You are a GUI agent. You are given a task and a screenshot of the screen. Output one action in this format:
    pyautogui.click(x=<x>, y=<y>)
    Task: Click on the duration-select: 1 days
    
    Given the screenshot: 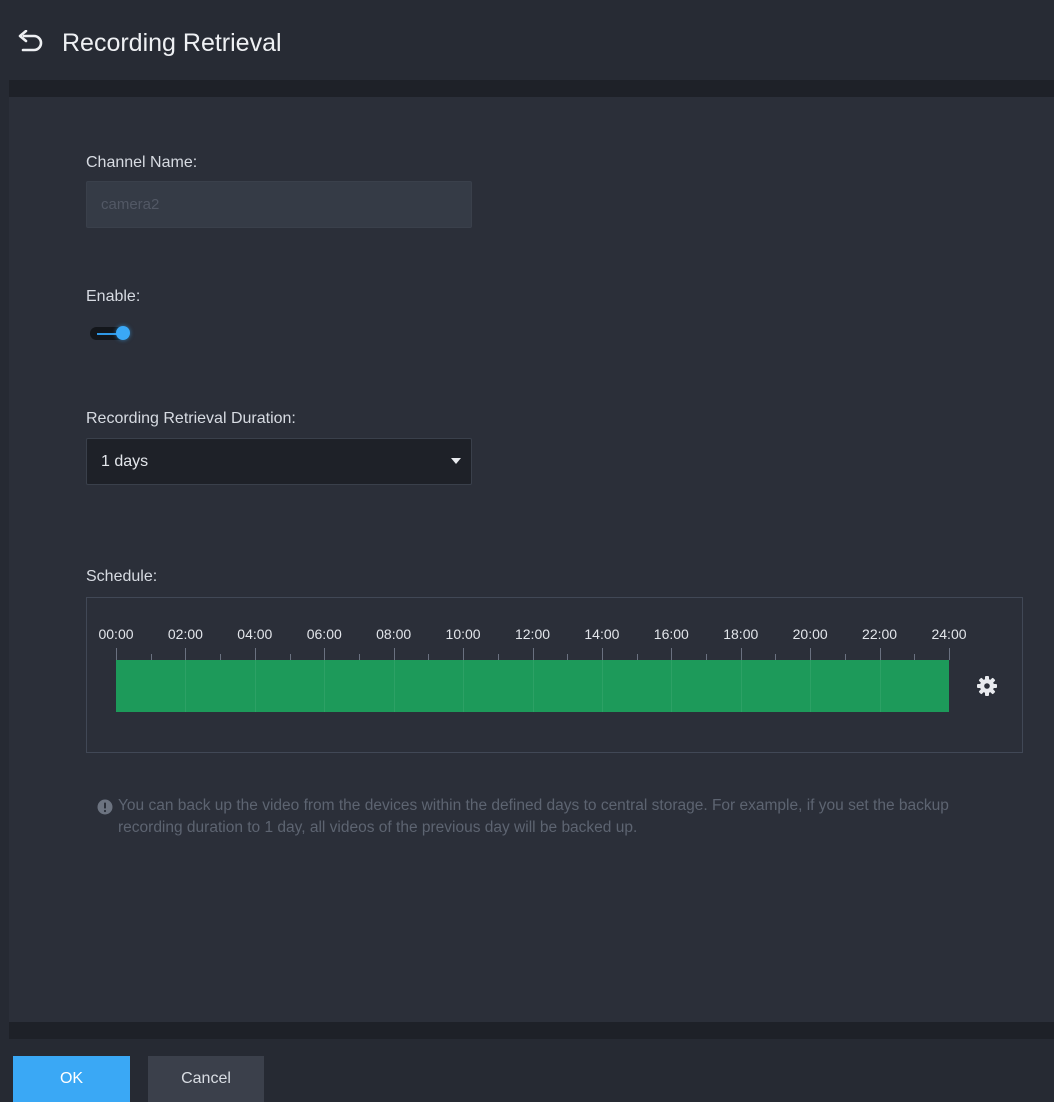 What is the action you would take?
    pyautogui.click(x=279, y=461)
    